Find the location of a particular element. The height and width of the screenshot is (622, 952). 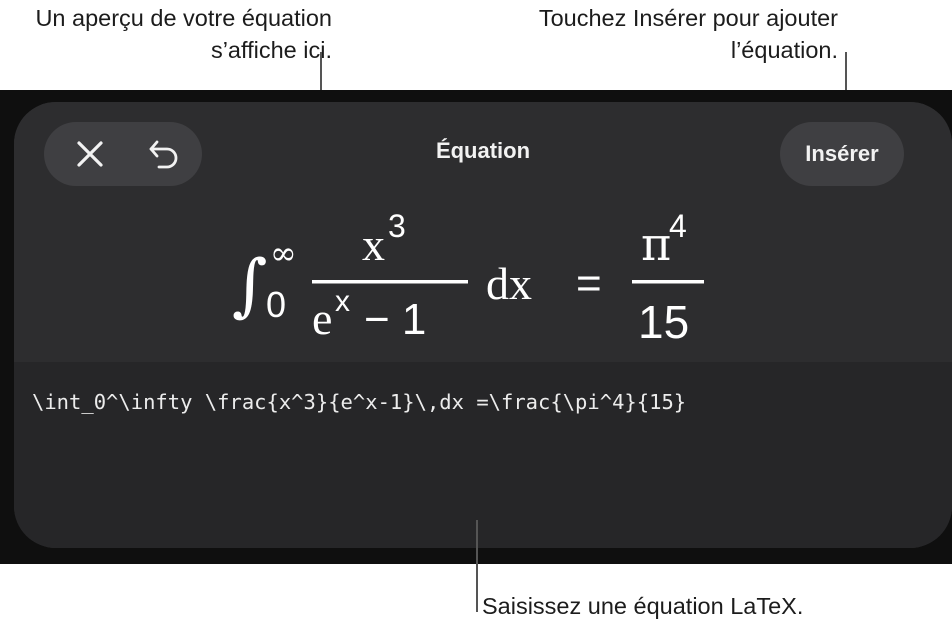

rhs-denominator: 15 is located at coordinates (663, 322).